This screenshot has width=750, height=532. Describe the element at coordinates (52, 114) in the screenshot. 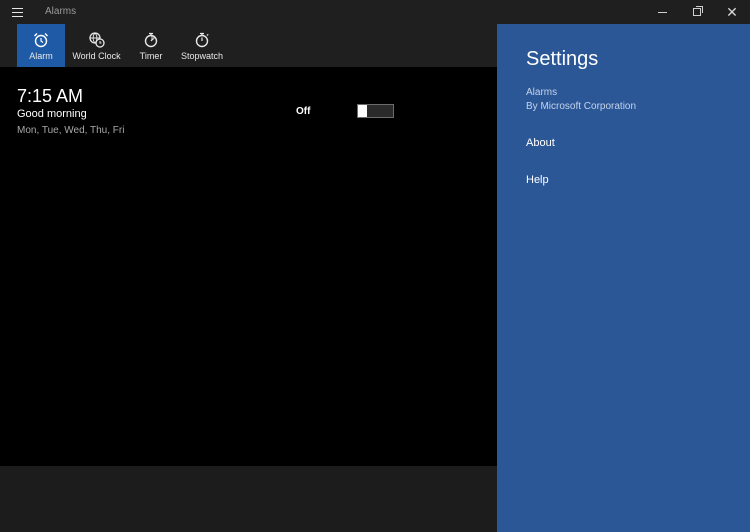

I see `alarm-name: Good morning` at that location.